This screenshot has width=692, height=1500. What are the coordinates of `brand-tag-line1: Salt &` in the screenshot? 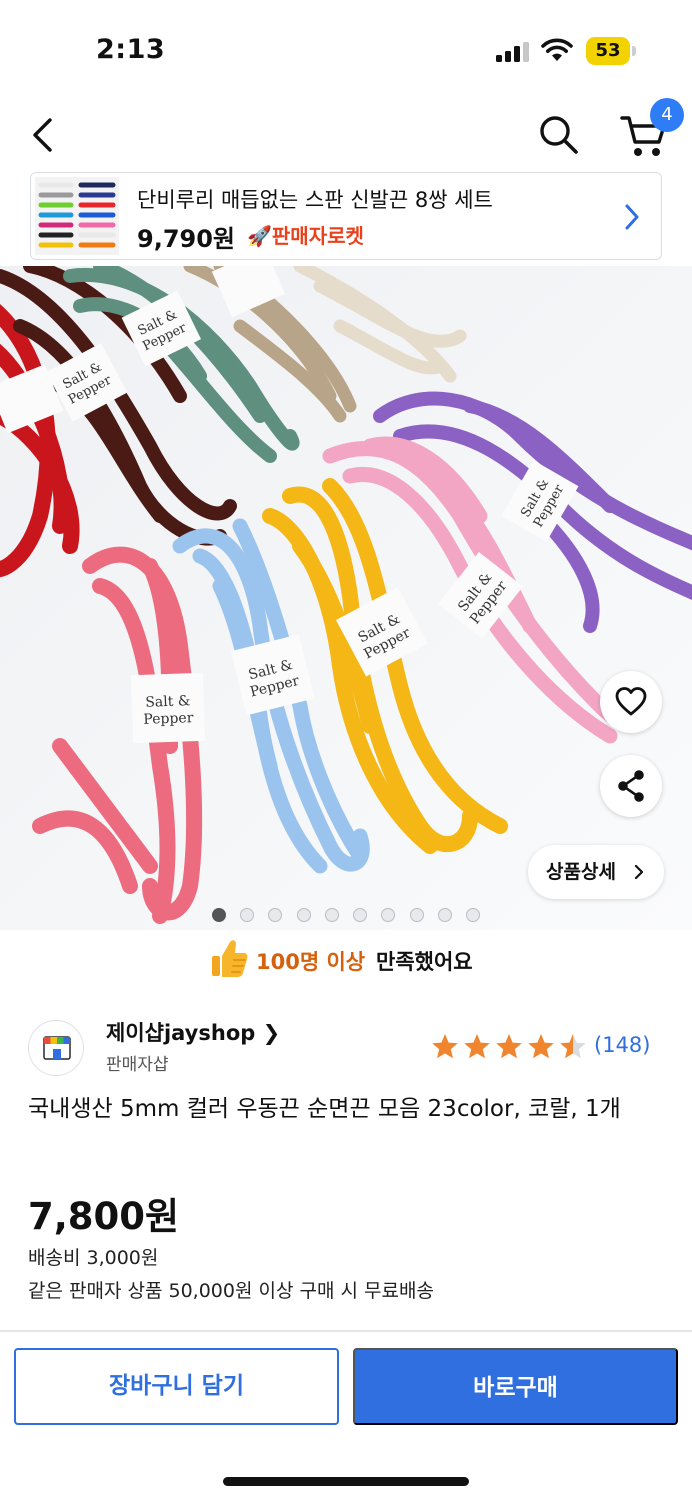 It's located at (167, 702).